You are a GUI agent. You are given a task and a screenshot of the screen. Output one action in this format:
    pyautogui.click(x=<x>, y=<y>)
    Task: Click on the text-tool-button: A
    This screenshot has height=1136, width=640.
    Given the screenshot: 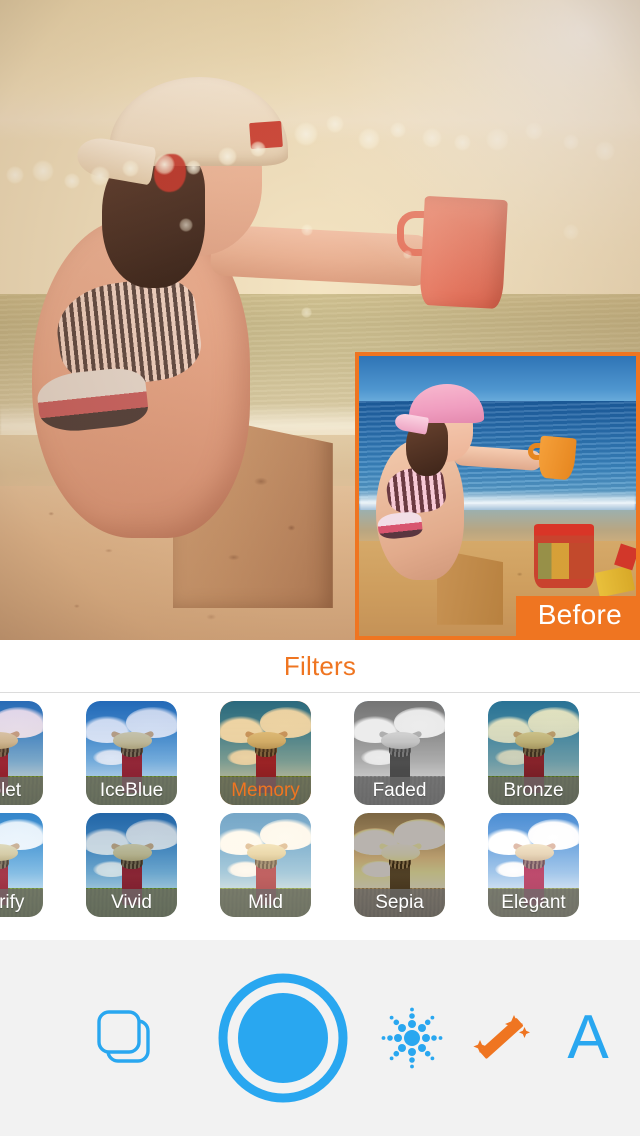 What is the action you would take?
    pyautogui.click(x=588, y=1038)
    